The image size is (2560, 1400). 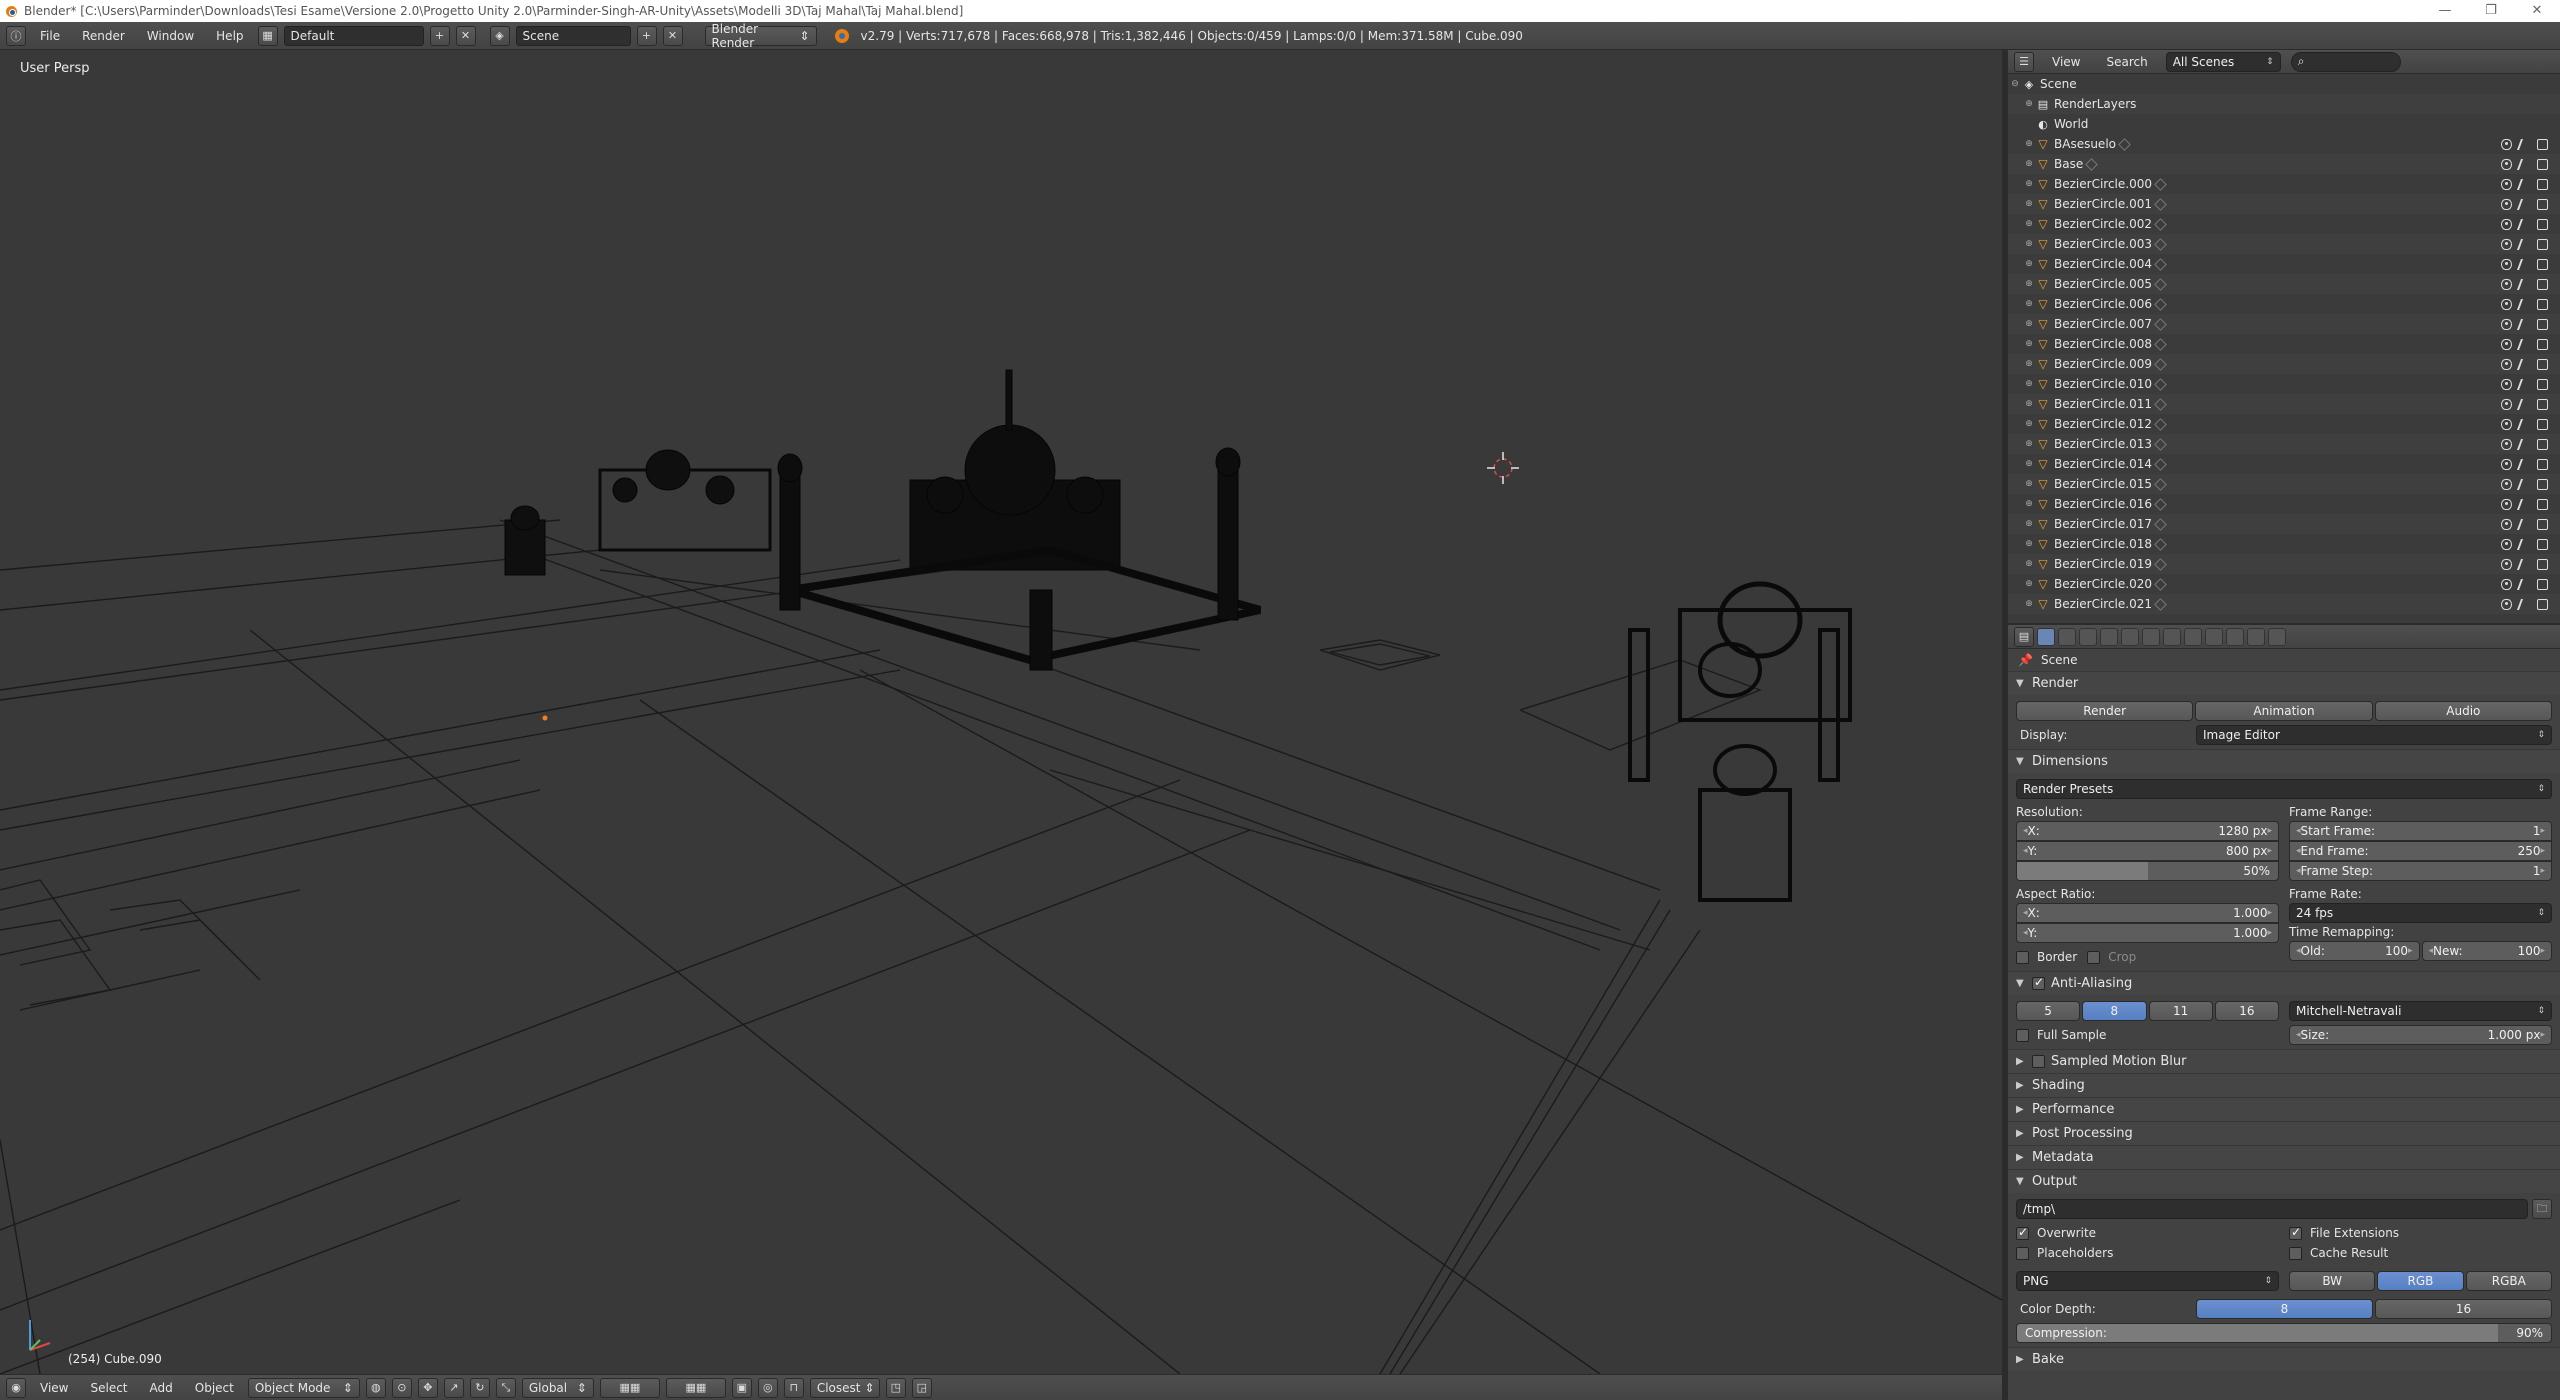 I want to click on color-depth-16: 16, so click(x=2463, y=1309).